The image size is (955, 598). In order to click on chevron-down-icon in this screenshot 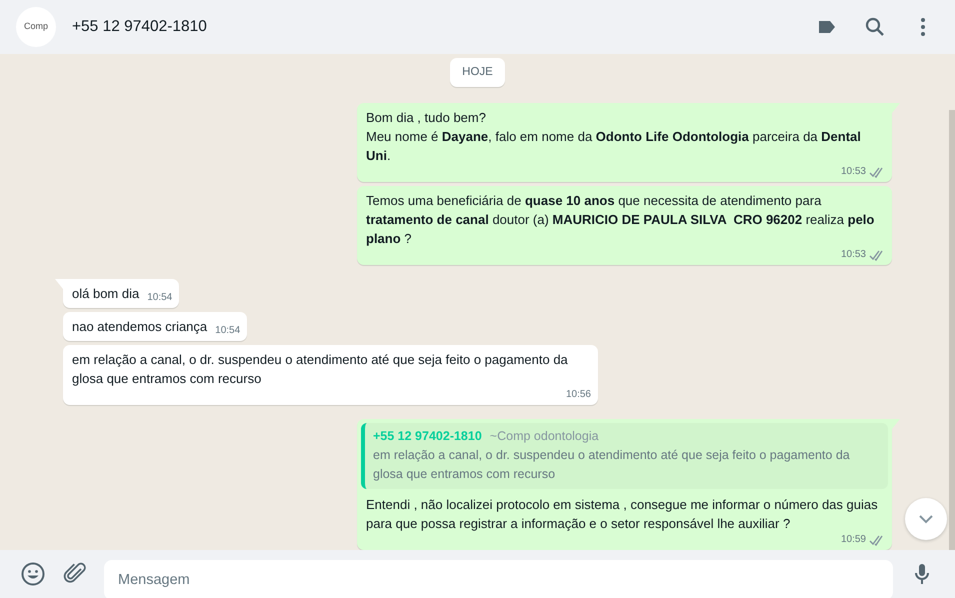, I will do `click(926, 519)`.